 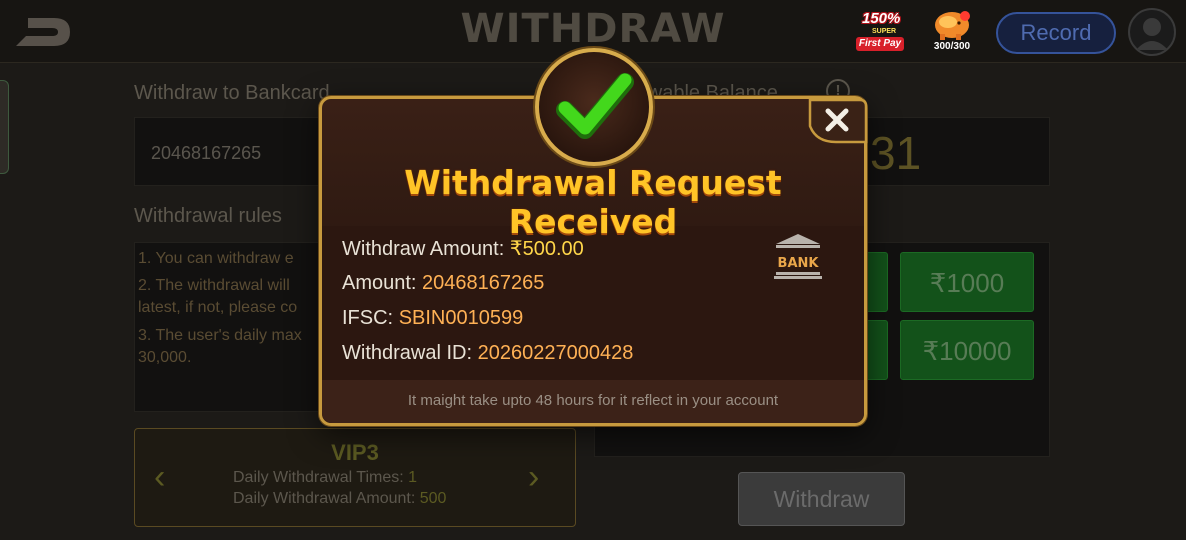 What do you see at coordinates (407, 353) in the screenshot?
I see `withdrawal-id-label: Withdrawal ID:` at bounding box center [407, 353].